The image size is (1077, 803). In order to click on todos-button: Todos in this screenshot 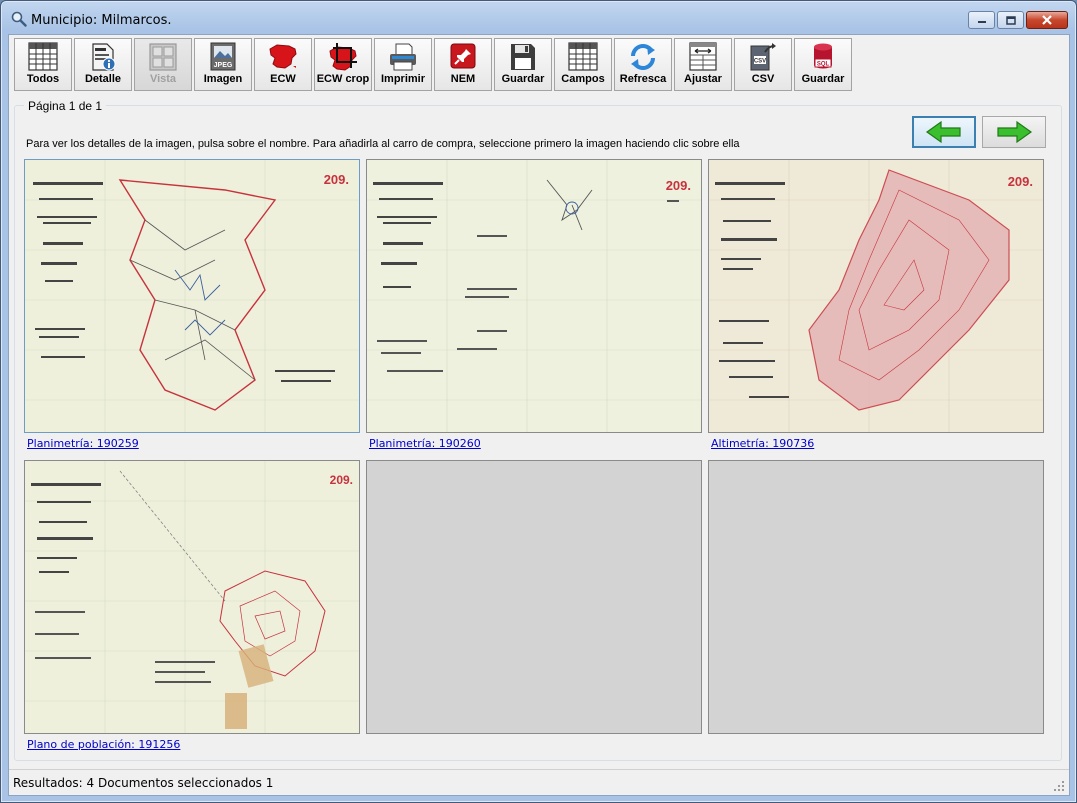, I will do `click(43, 64)`.